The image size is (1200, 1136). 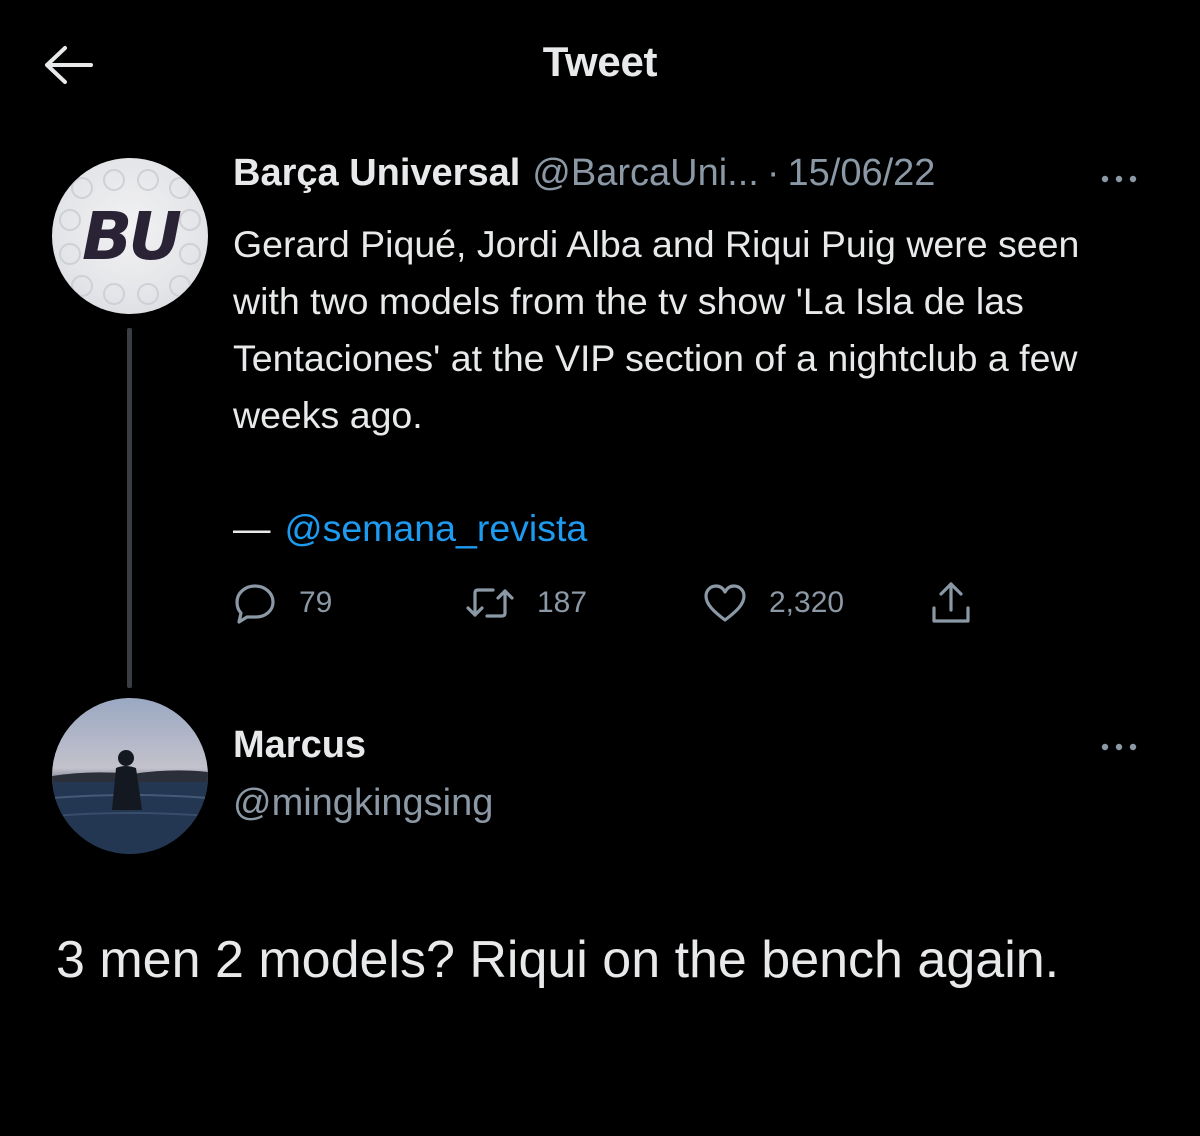 I want to click on share-icon, so click(x=951, y=602).